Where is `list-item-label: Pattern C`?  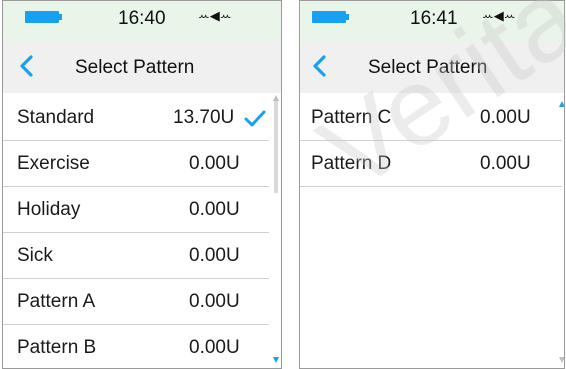
list-item-label: Pattern C is located at coordinates (351, 117).